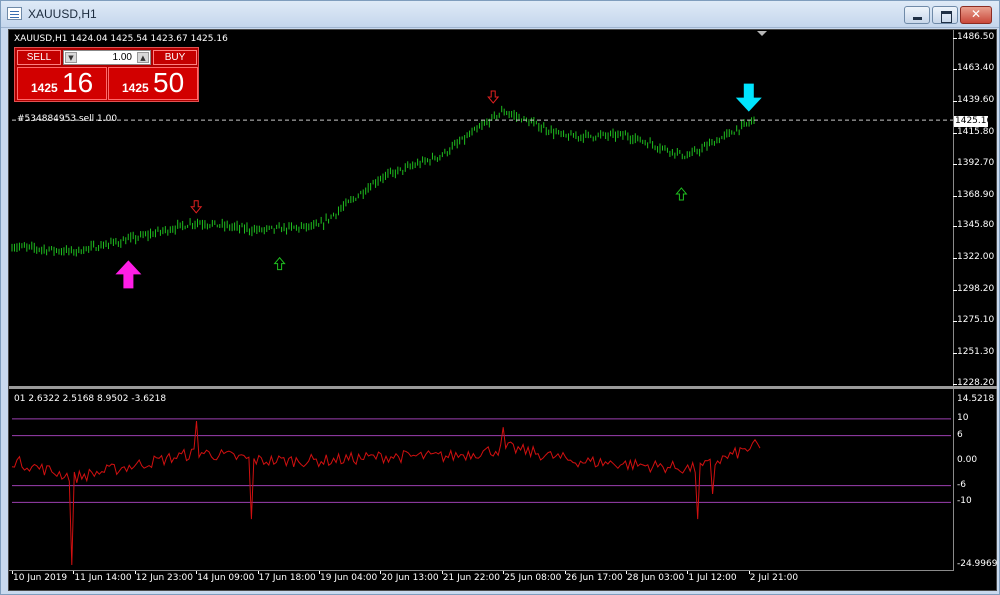 The image size is (1000, 595). I want to click on time-axis-label: 20 Jun 13:00, so click(410, 578).